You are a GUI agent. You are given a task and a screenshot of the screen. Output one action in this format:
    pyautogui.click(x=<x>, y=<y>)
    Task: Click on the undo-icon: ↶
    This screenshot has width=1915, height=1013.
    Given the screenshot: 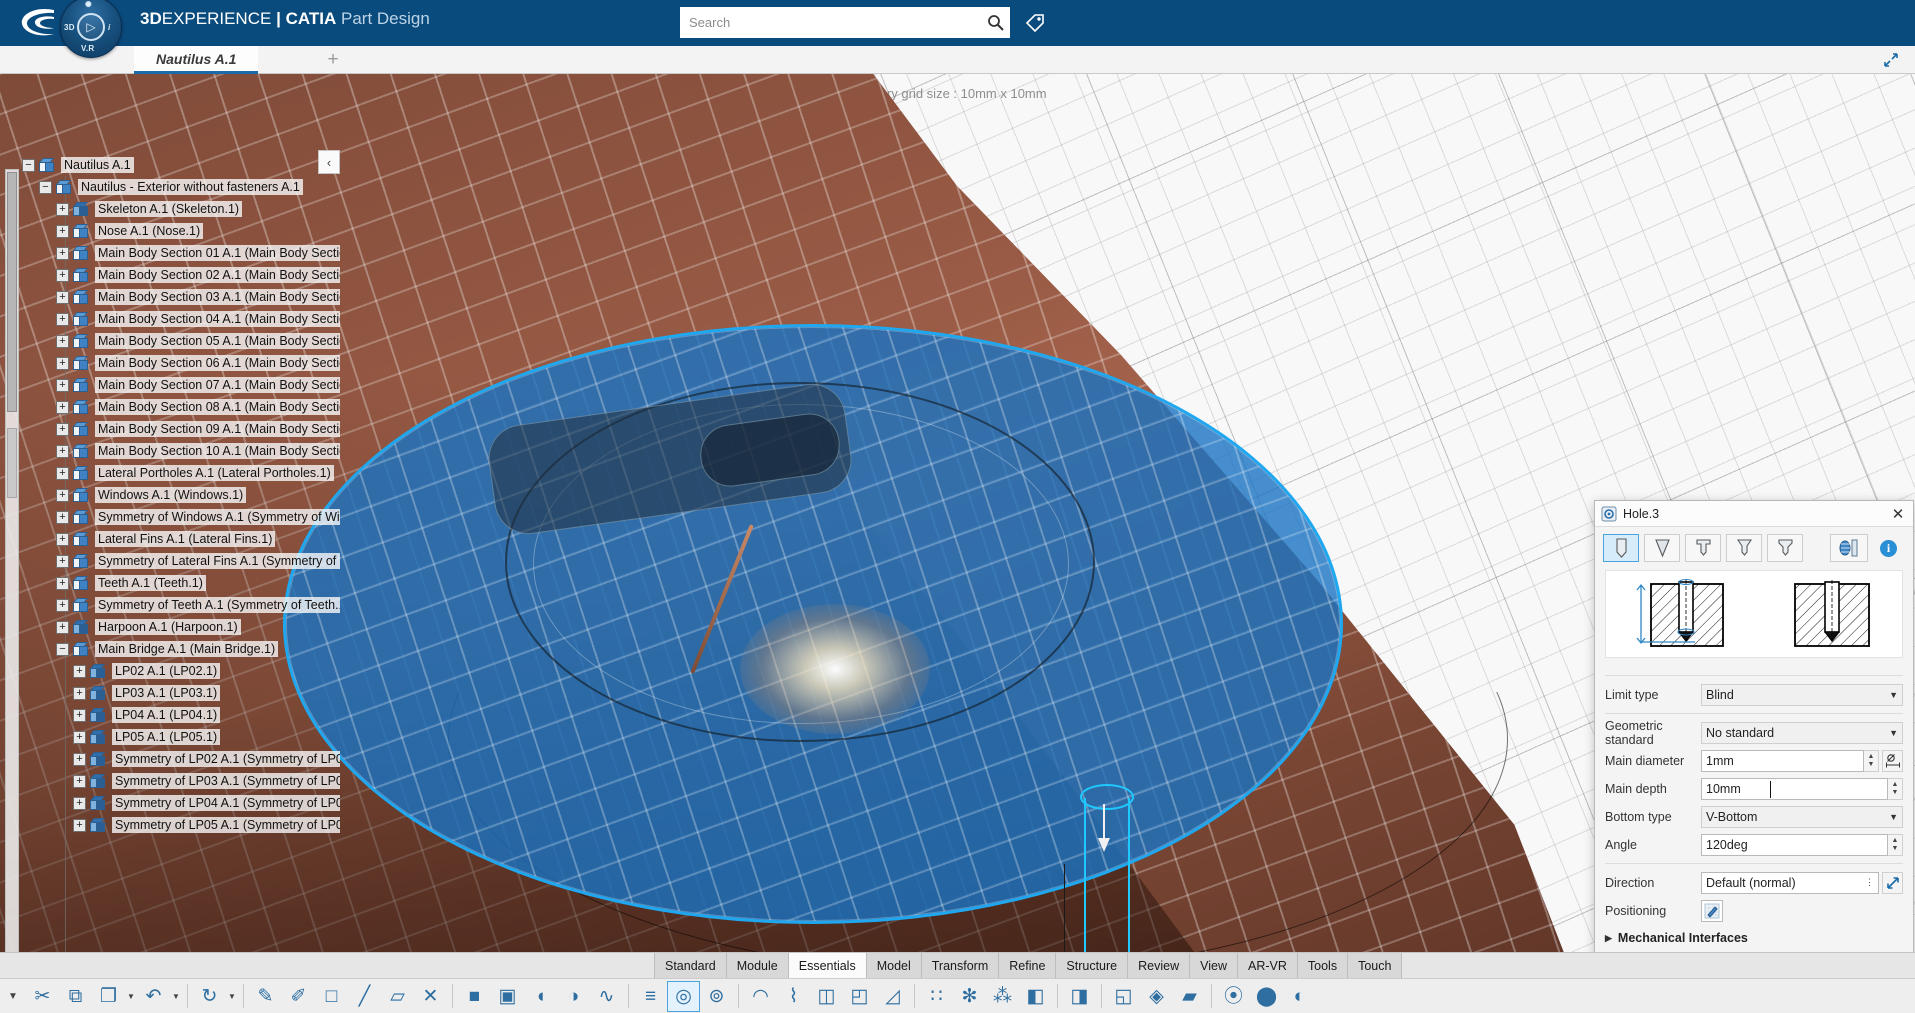 What is the action you would take?
    pyautogui.click(x=153, y=996)
    